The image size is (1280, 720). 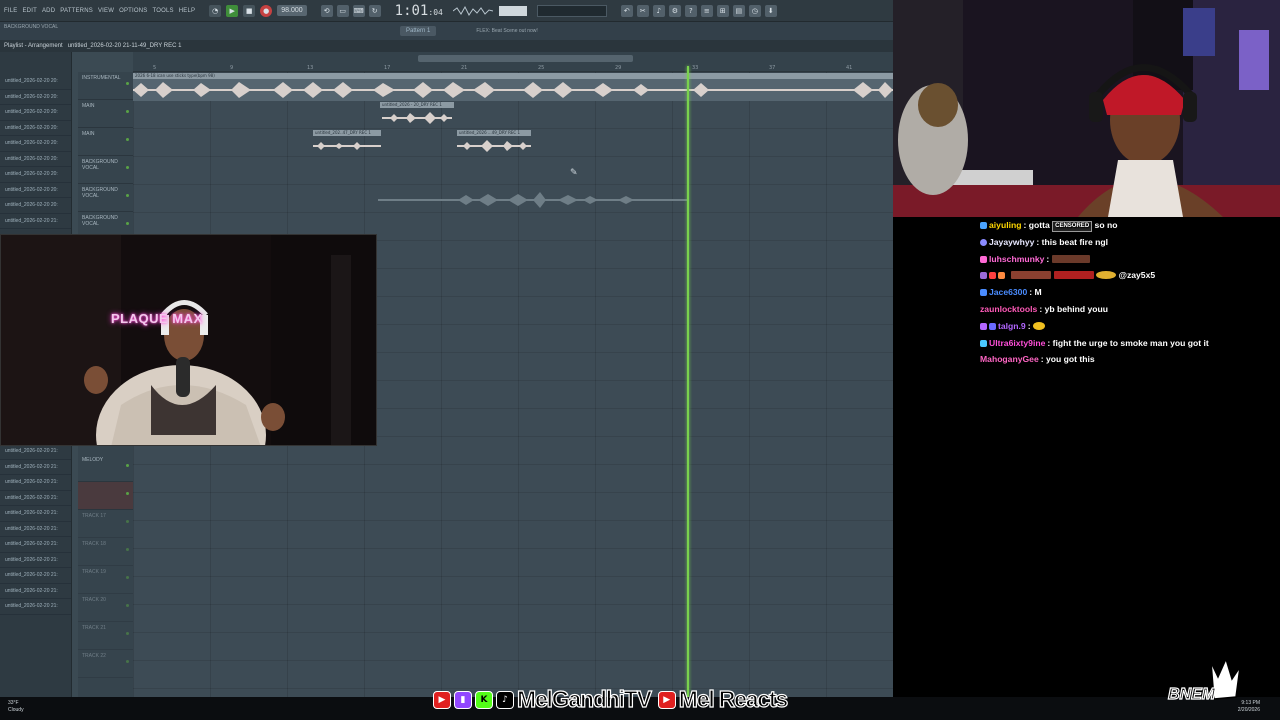 What do you see at coordinates (105, 636) in the screenshot?
I see `track-header: Track 21` at bounding box center [105, 636].